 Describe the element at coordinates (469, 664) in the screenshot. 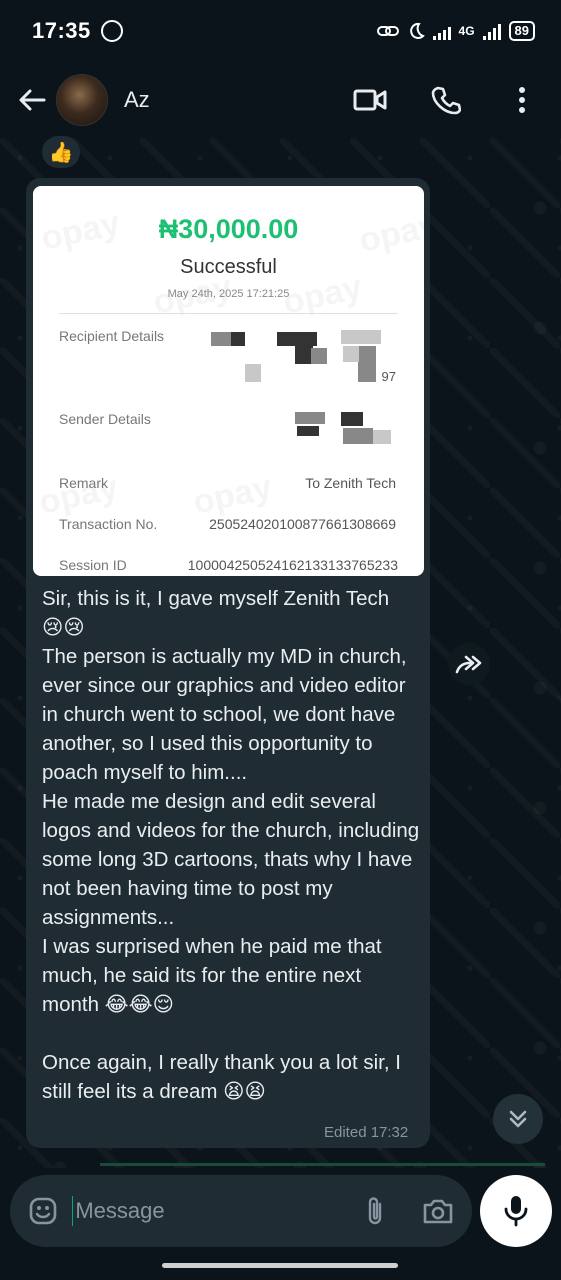

I see `forward-icon` at that location.